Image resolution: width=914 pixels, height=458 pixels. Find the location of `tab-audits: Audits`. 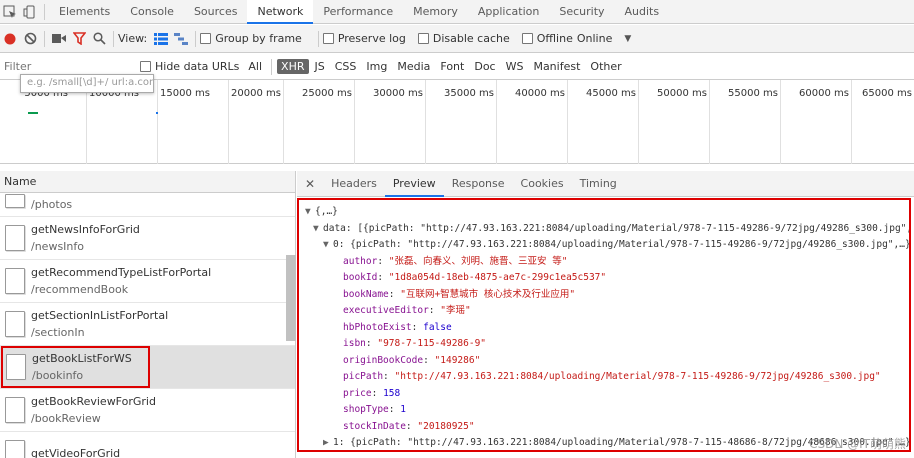

tab-audits: Audits is located at coordinates (642, 12).